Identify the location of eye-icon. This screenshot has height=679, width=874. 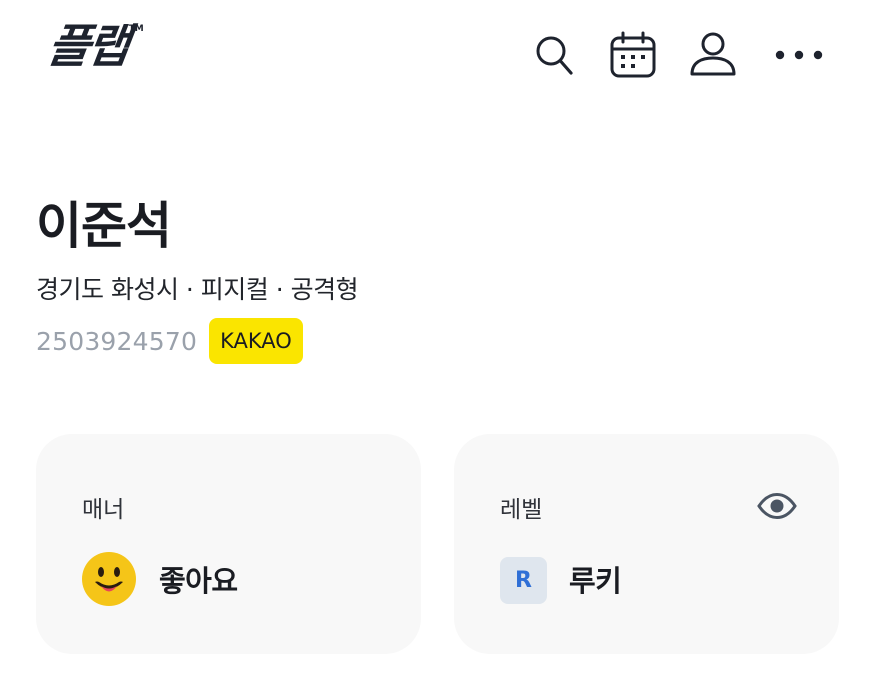
(777, 506).